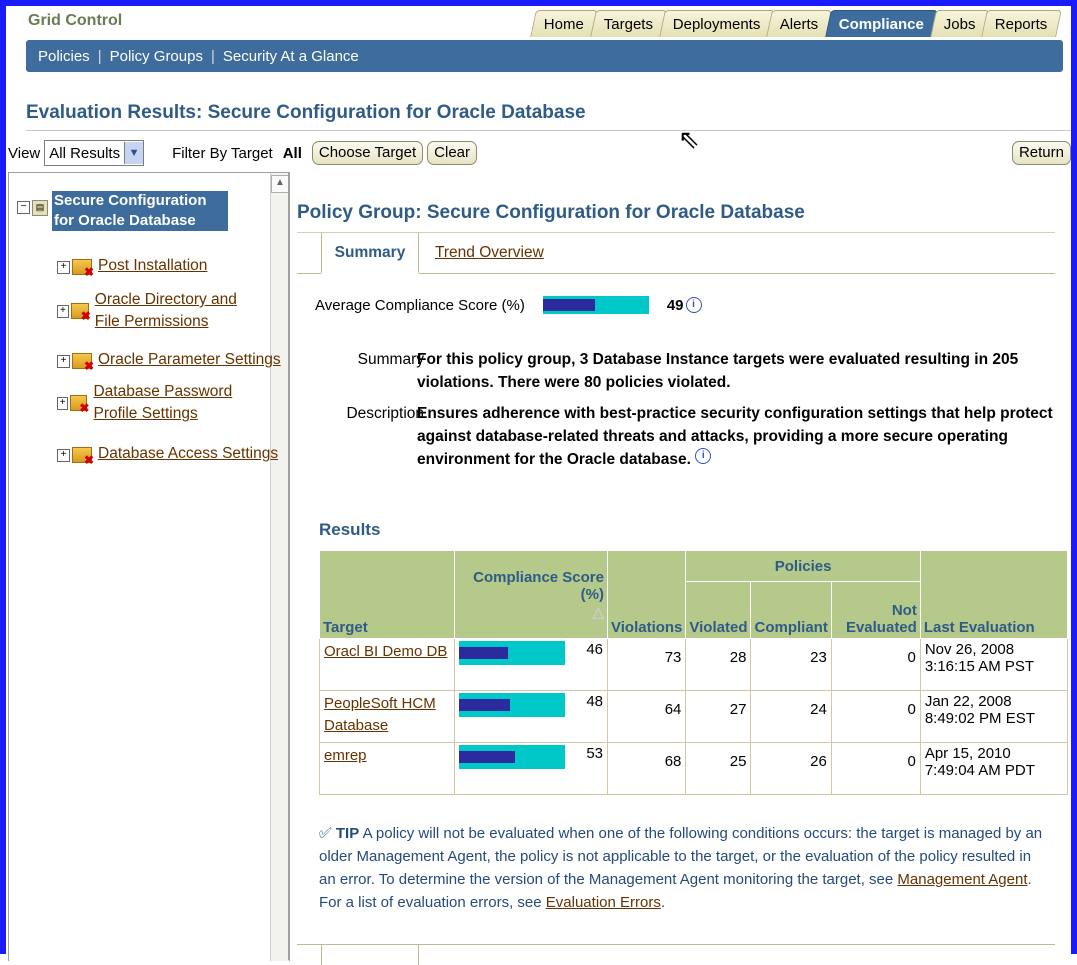 This screenshot has width=1077, height=965. Describe the element at coordinates (452, 153) in the screenshot. I see `clear-button: Clear` at that location.